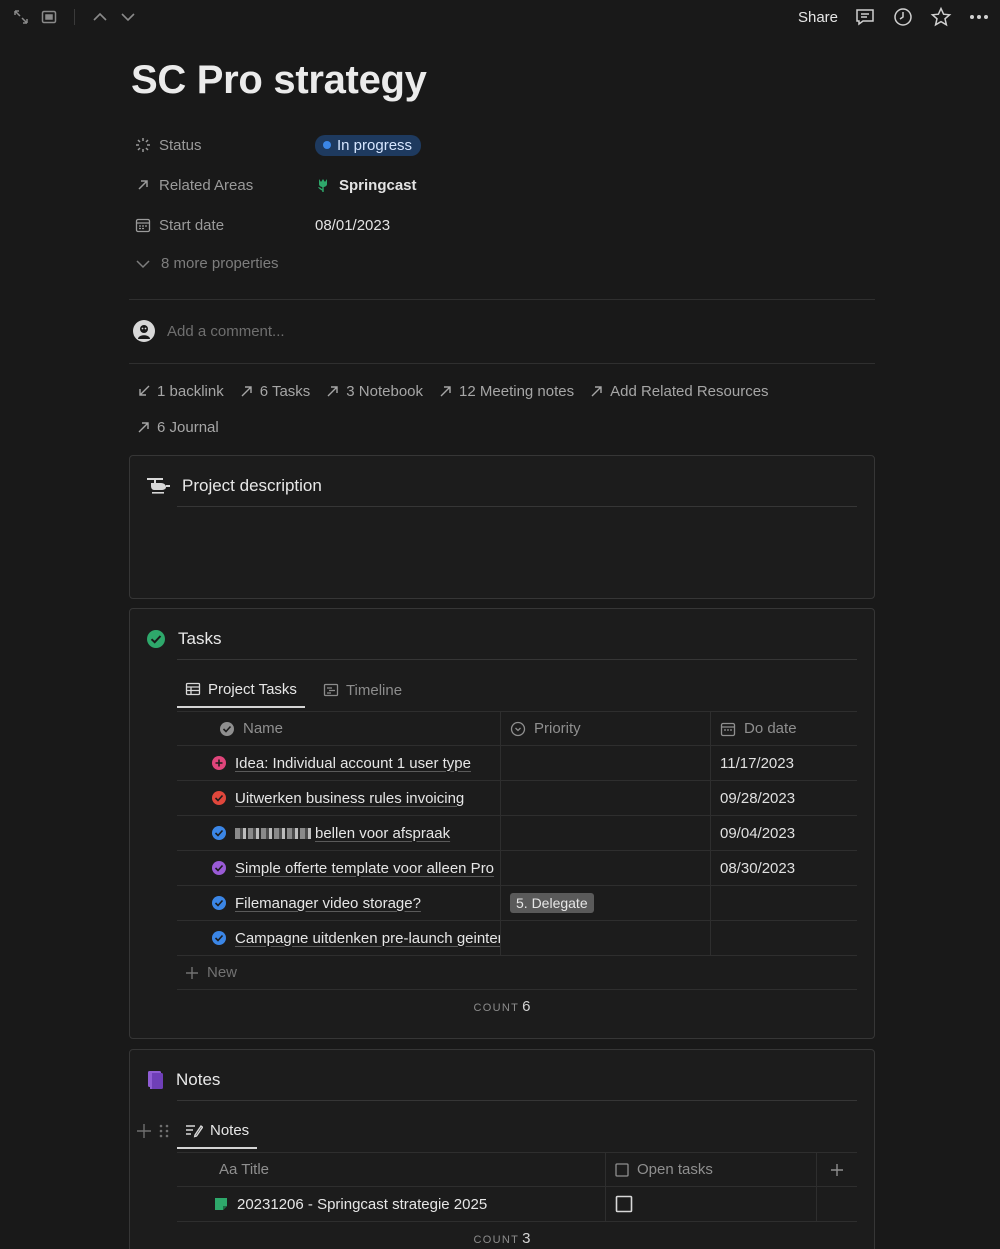  I want to click on backlink-link: 1 backlink, so click(180, 391).